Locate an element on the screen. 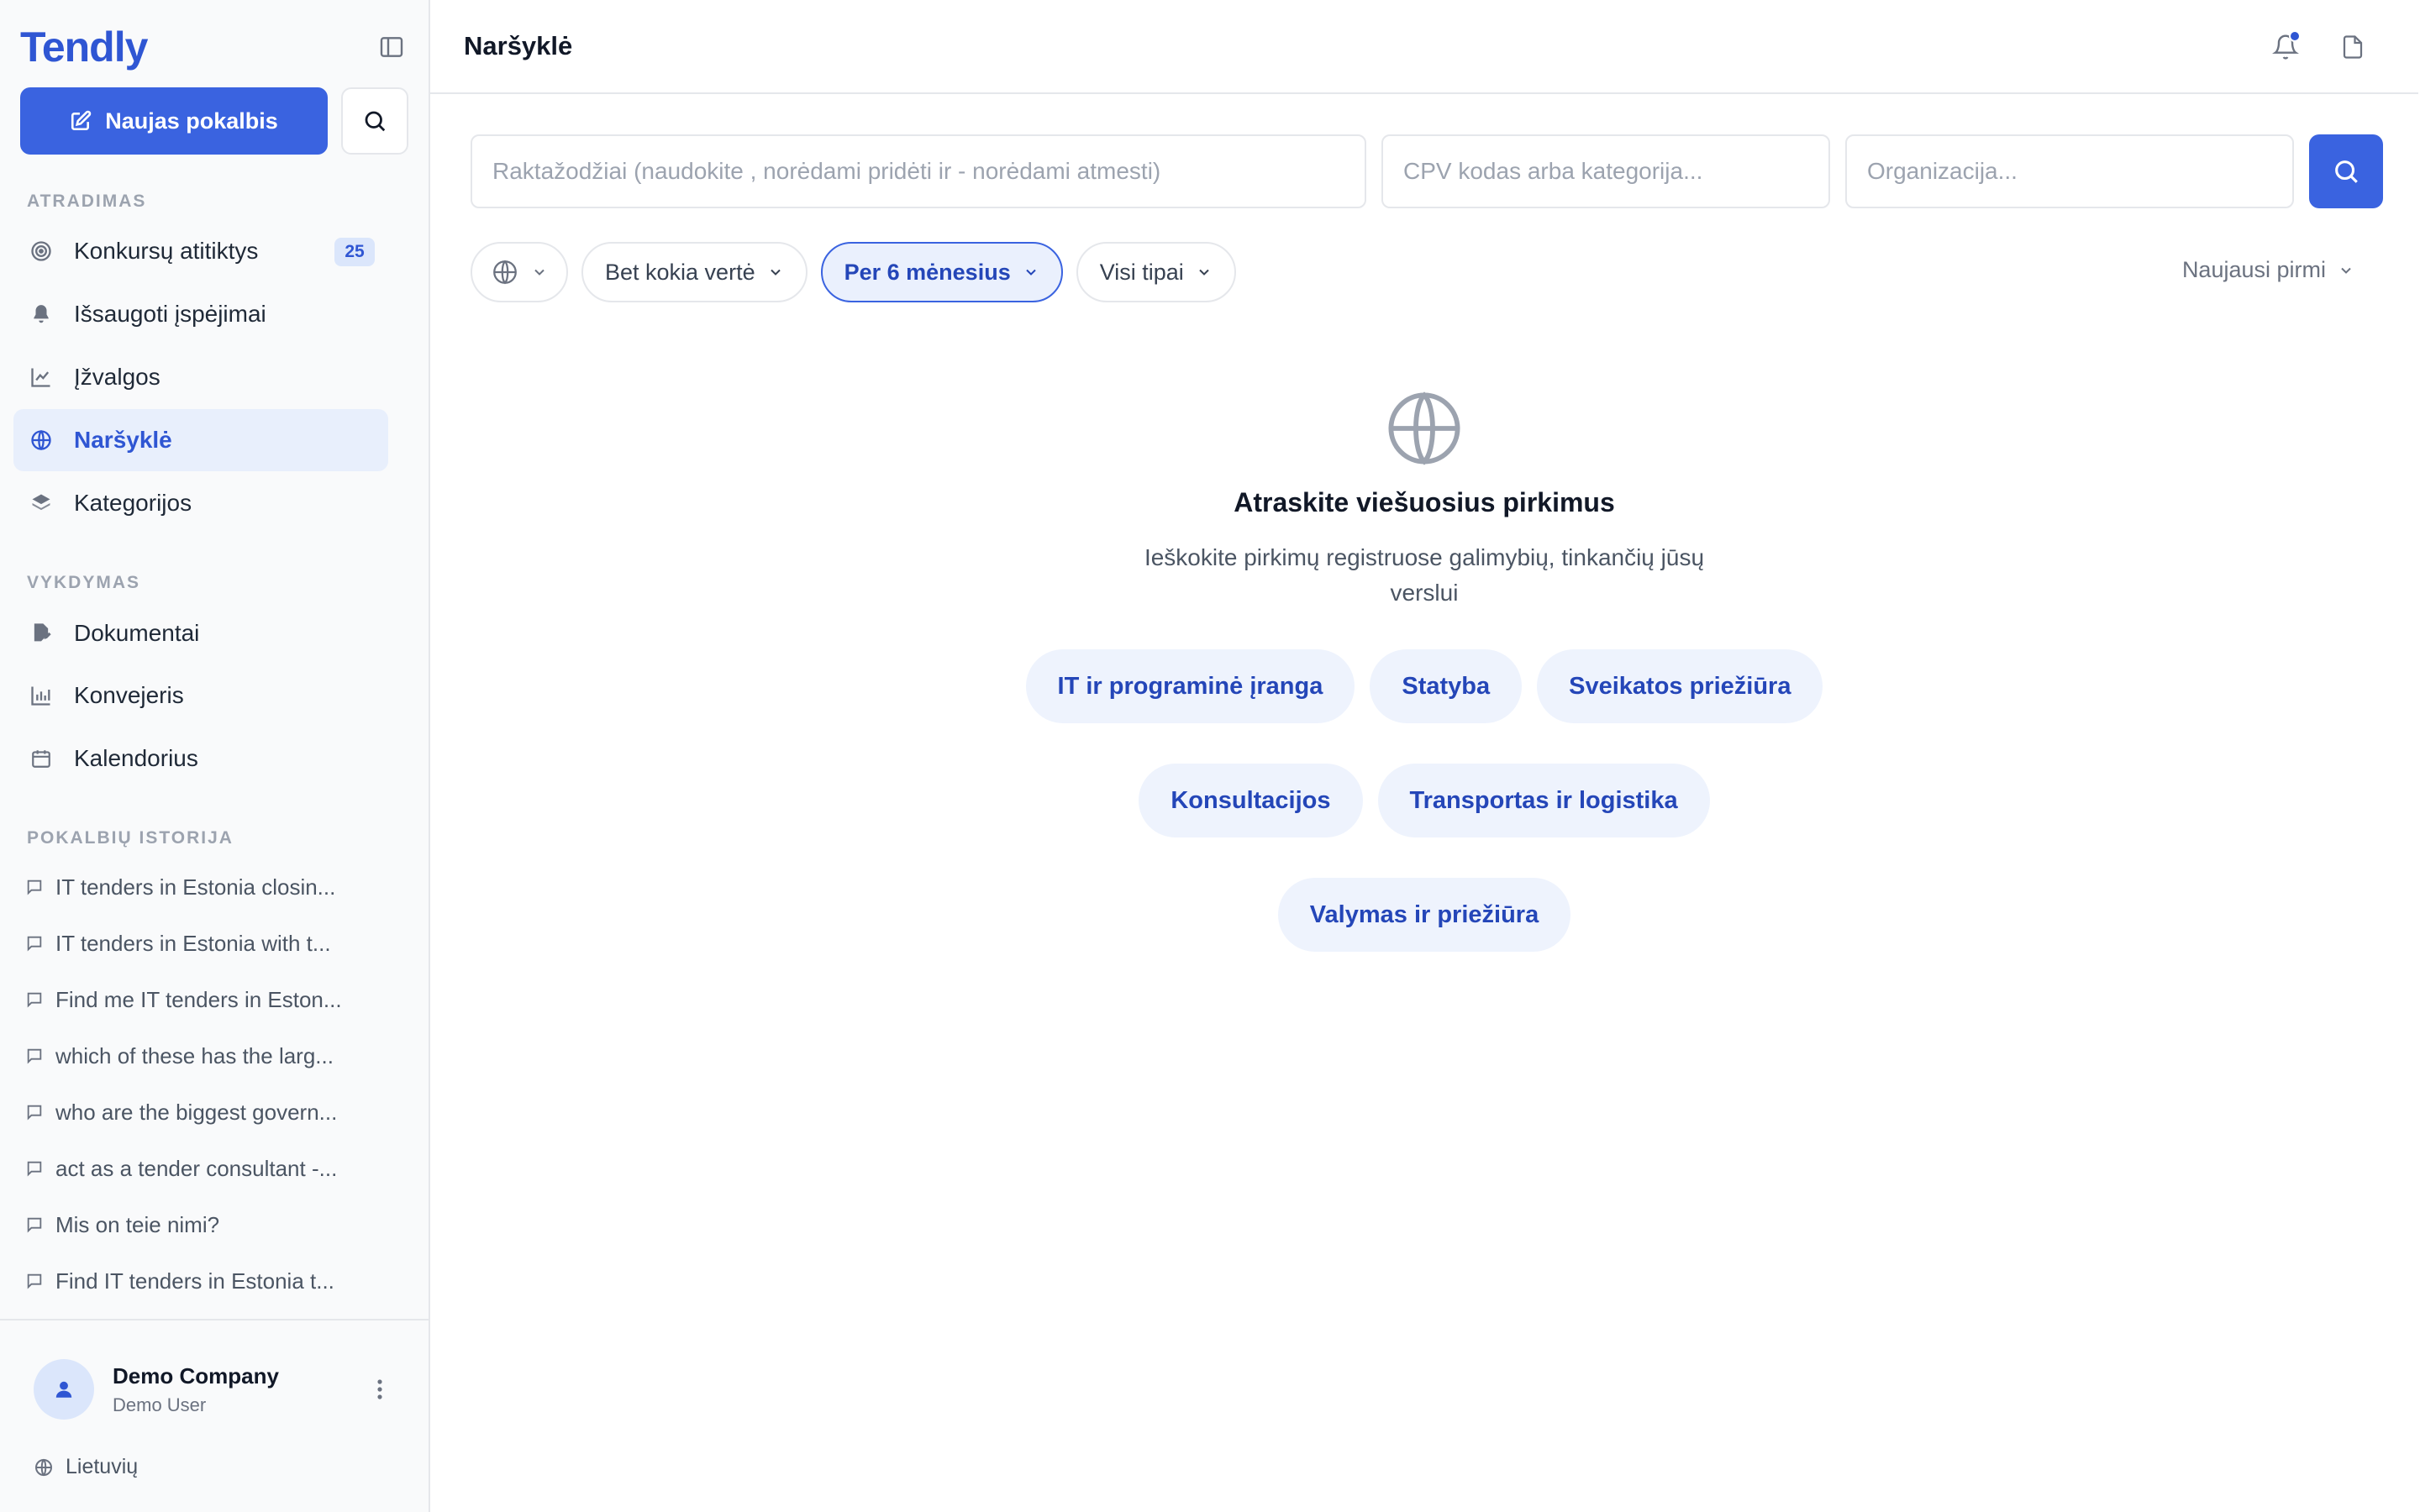  sidebar-item-matches: Konkursų atitiktys 25 is located at coordinates (200, 251).